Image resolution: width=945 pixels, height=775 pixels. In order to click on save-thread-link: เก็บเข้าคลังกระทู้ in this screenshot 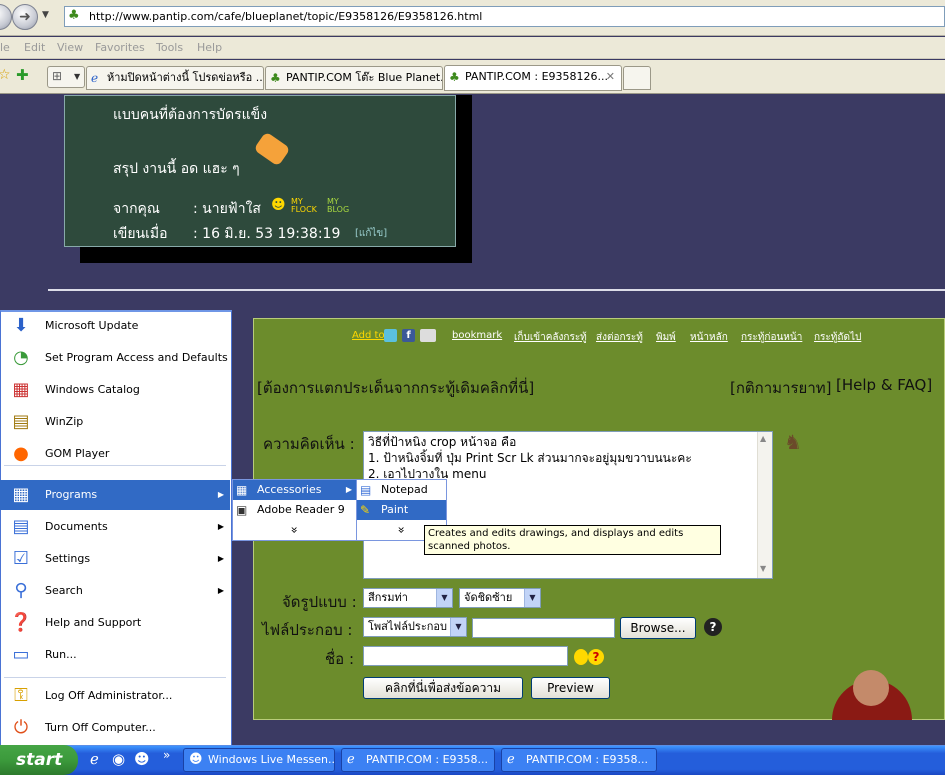, I will do `click(550, 337)`.